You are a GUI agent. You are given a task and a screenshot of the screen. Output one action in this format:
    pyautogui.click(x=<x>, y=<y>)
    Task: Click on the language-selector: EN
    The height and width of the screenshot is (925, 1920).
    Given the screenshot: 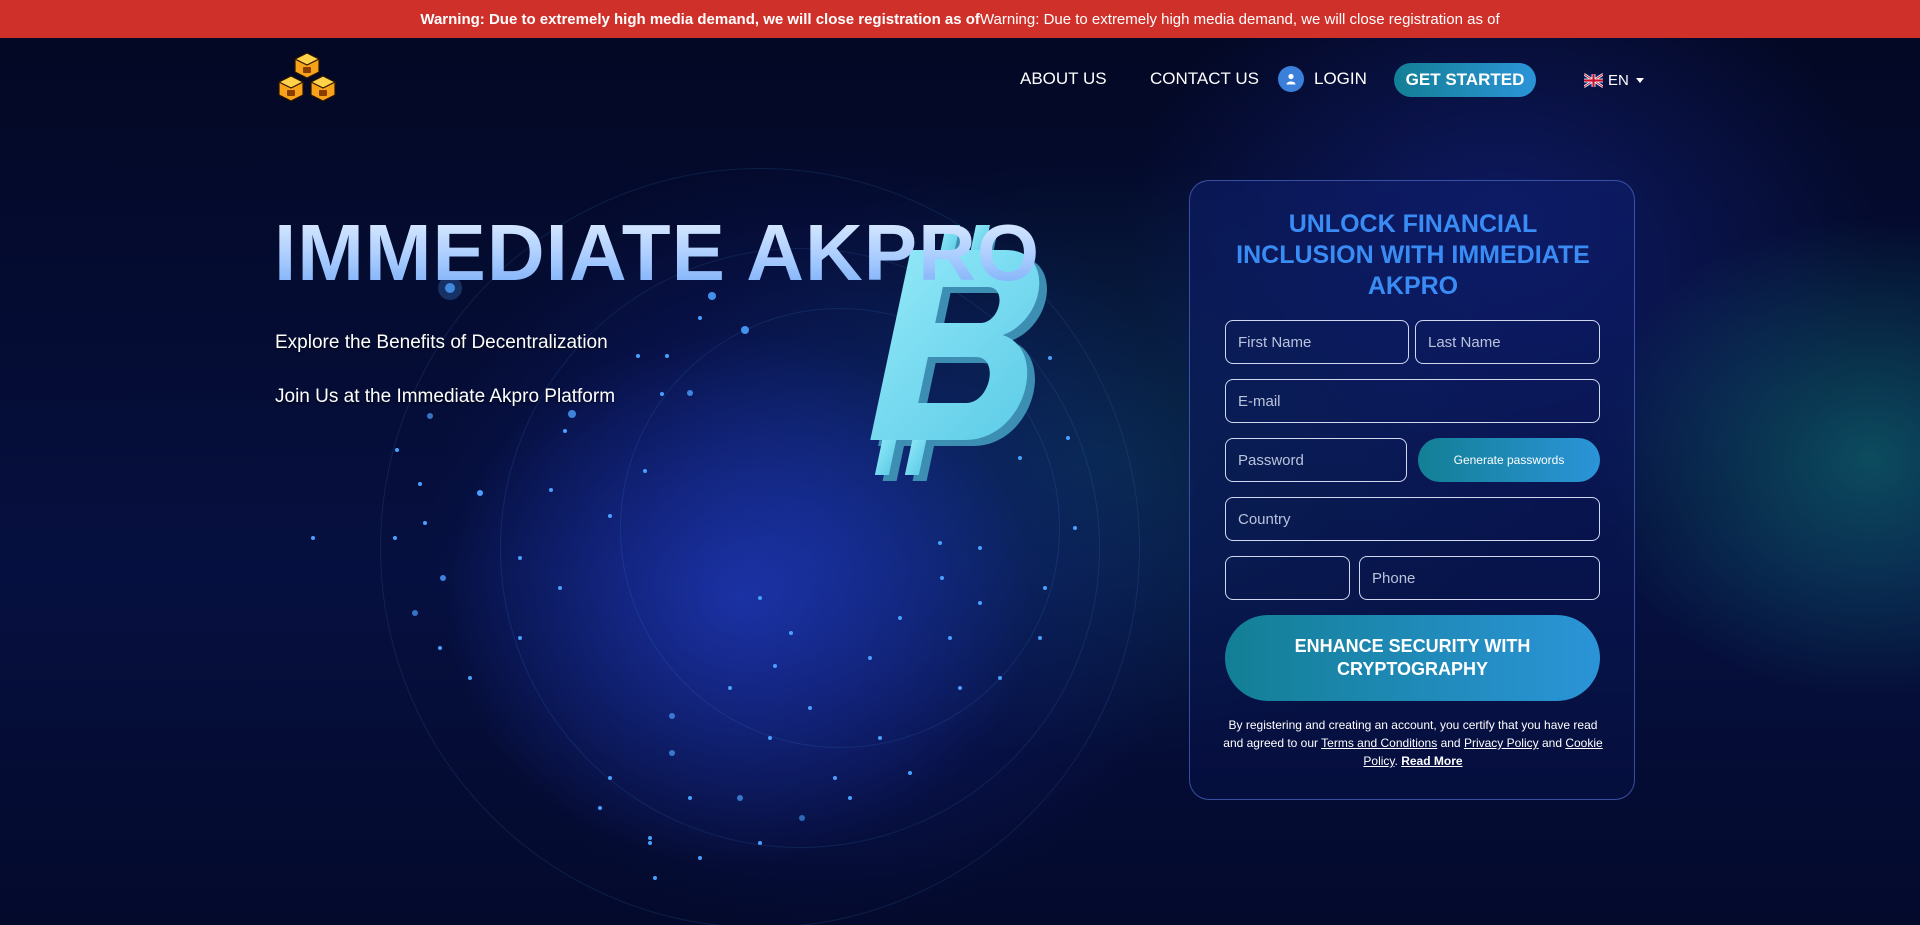 What is the action you would take?
    pyautogui.click(x=1614, y=80)
    